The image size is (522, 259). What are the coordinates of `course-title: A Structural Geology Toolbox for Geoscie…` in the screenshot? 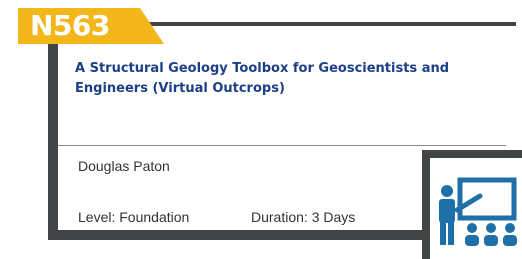 It's located at (290, 79).